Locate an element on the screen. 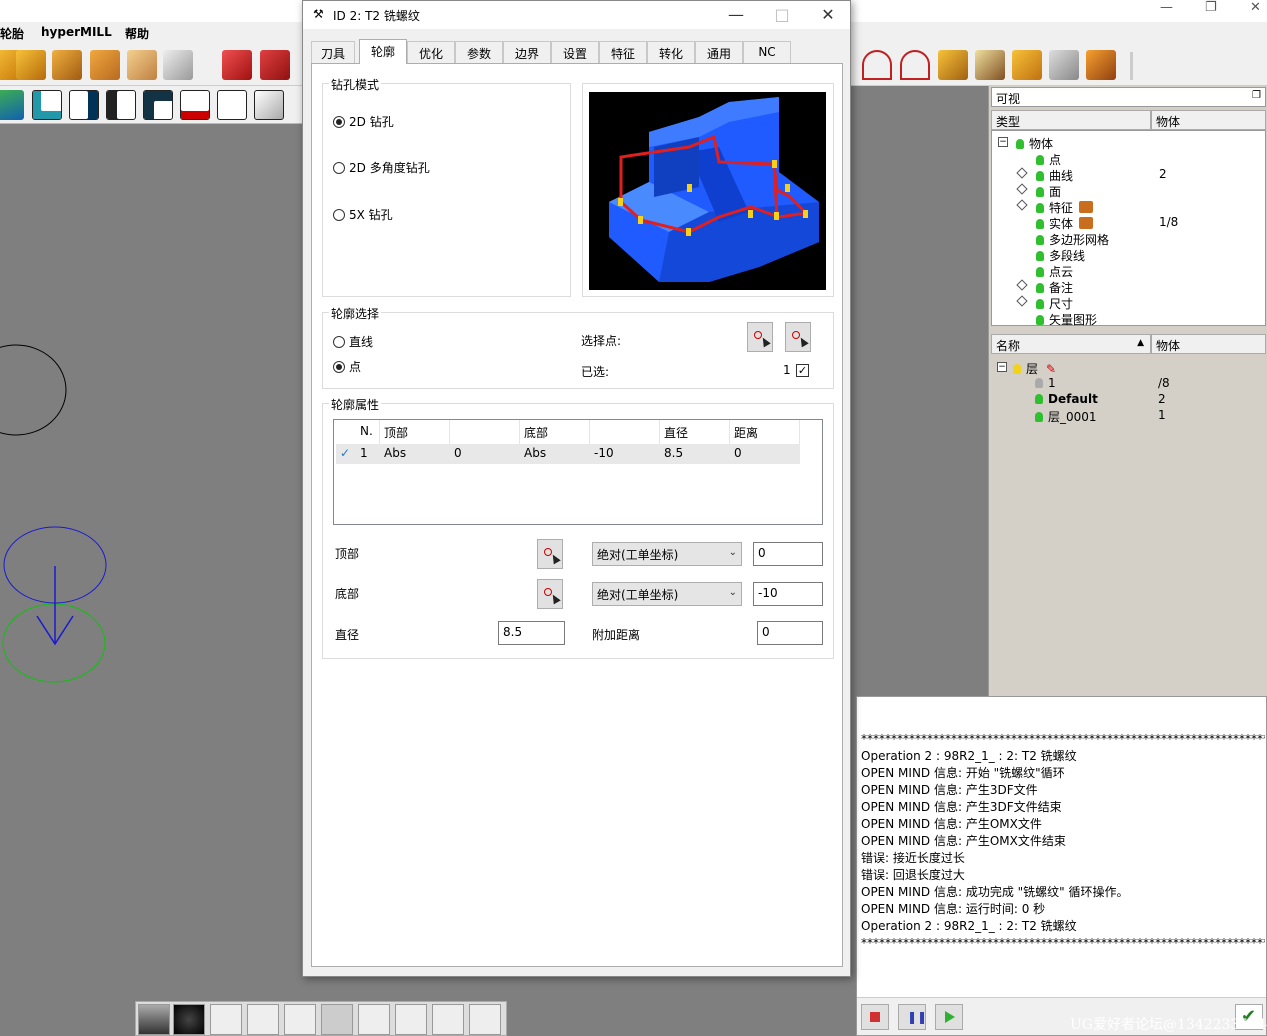 This screenshot has width=1267, height=1036. tree-item: 尺寸 is located at coordinates (1054, 303).